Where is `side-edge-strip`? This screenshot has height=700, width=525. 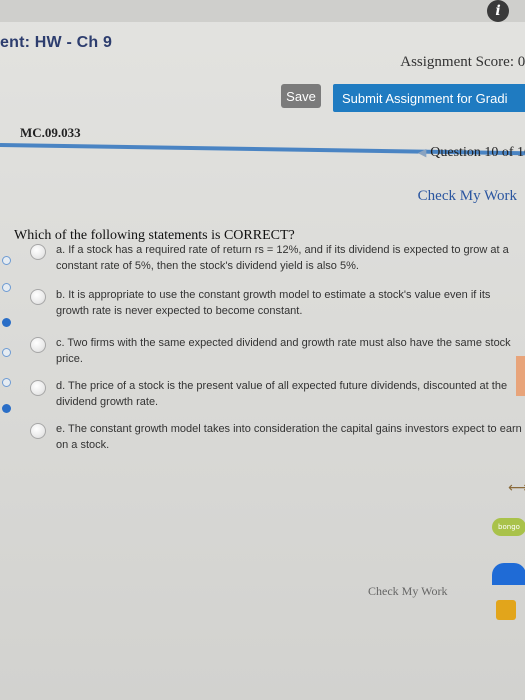 side-edge-strip is located at coordinates (520, 376).